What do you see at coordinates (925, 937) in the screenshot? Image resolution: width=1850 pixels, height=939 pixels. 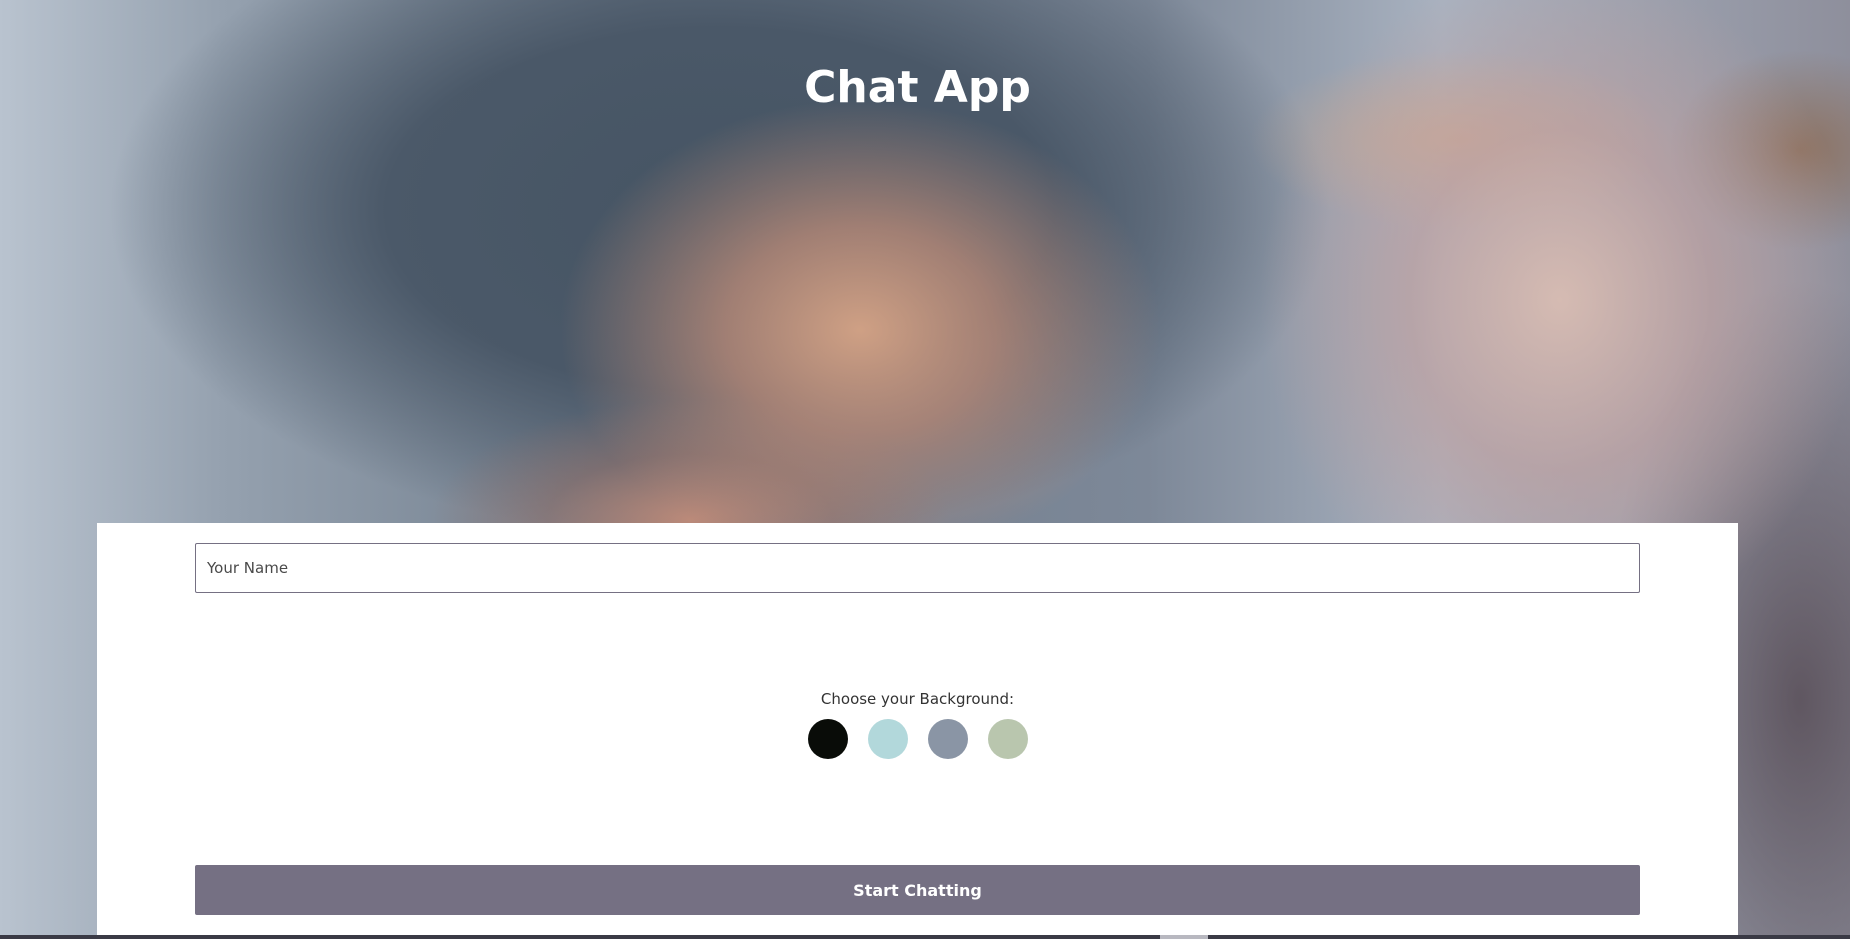 I see `bottom-strip` at bounding box center [925, 937].